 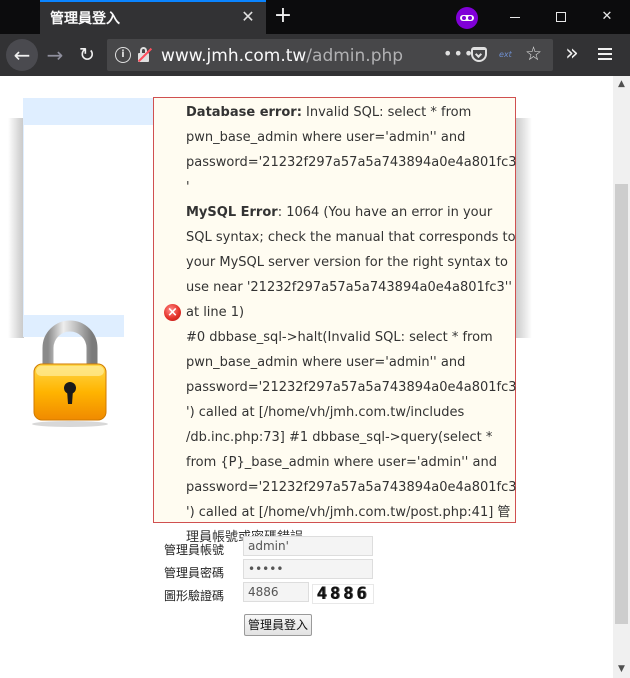 I want to click on extension-icon: ext, so click(x=505, y=54).